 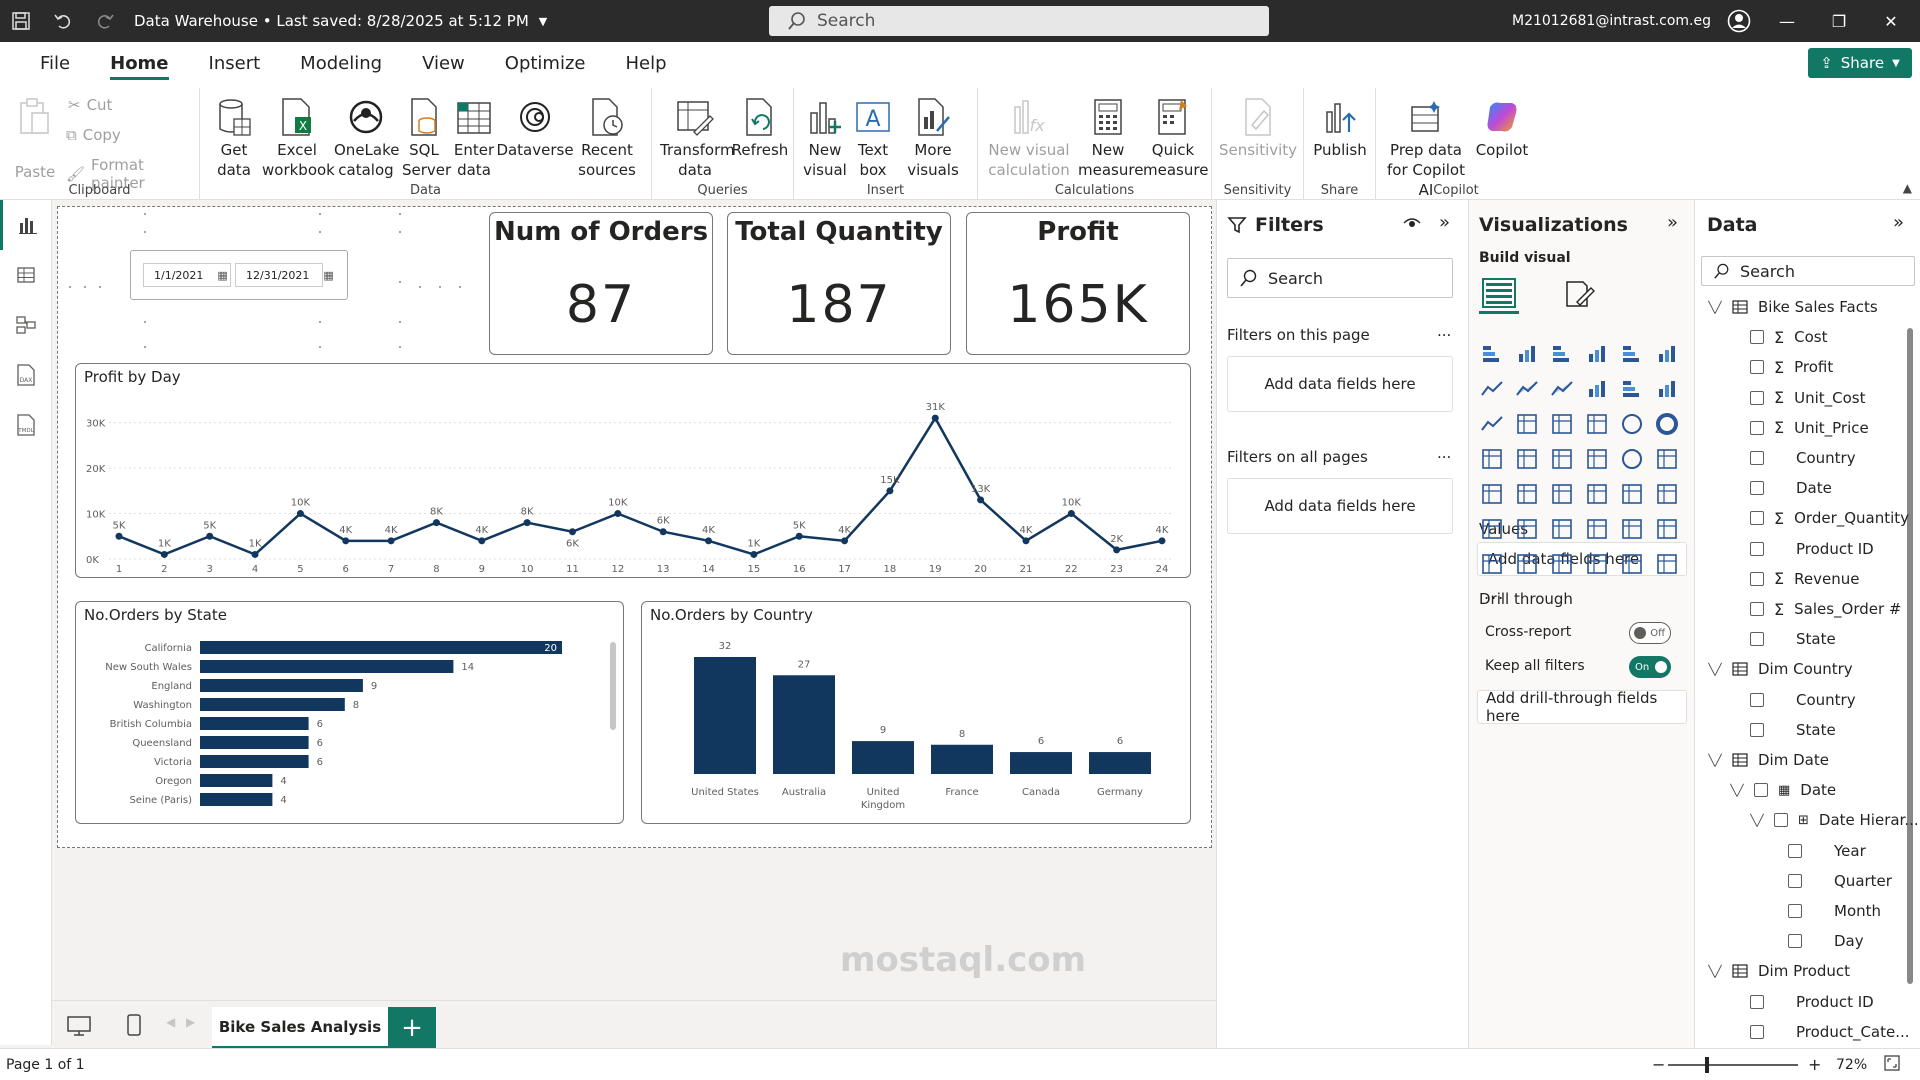 What do you see at coordinates (1826, 609) in the screenshot?
I see `field-sales-order: Σ Sales_Order #` at bounding box center [1826, 609].